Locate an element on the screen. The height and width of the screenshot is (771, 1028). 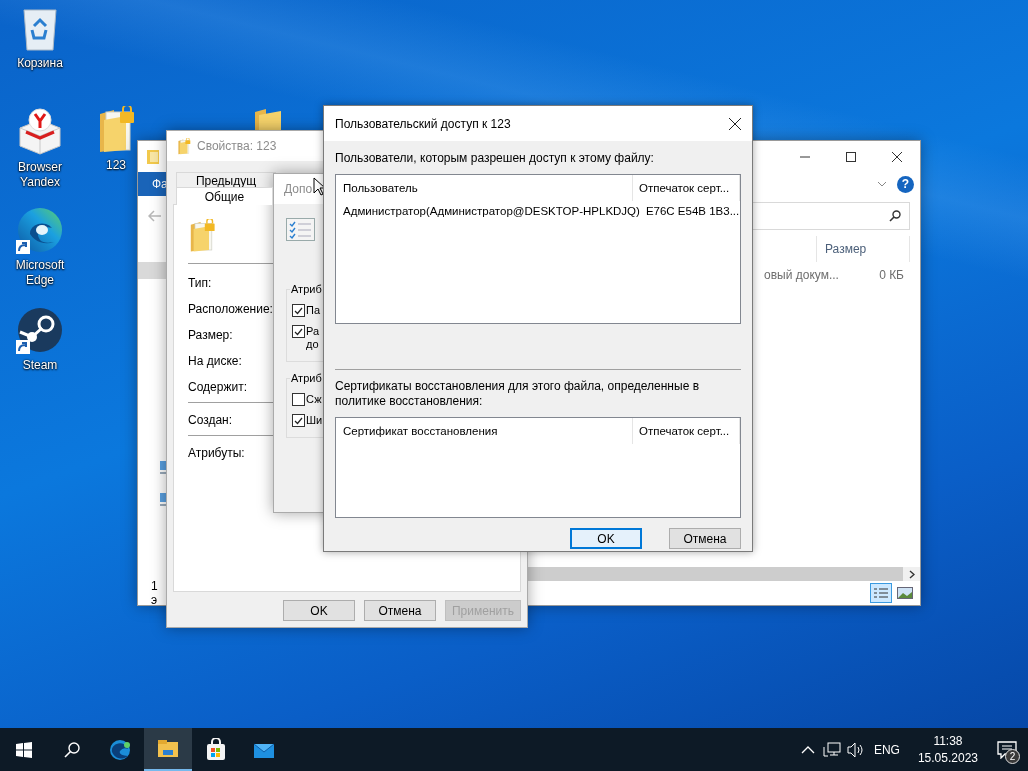
notification-count: 2 is located at coordinates (1012, 756).